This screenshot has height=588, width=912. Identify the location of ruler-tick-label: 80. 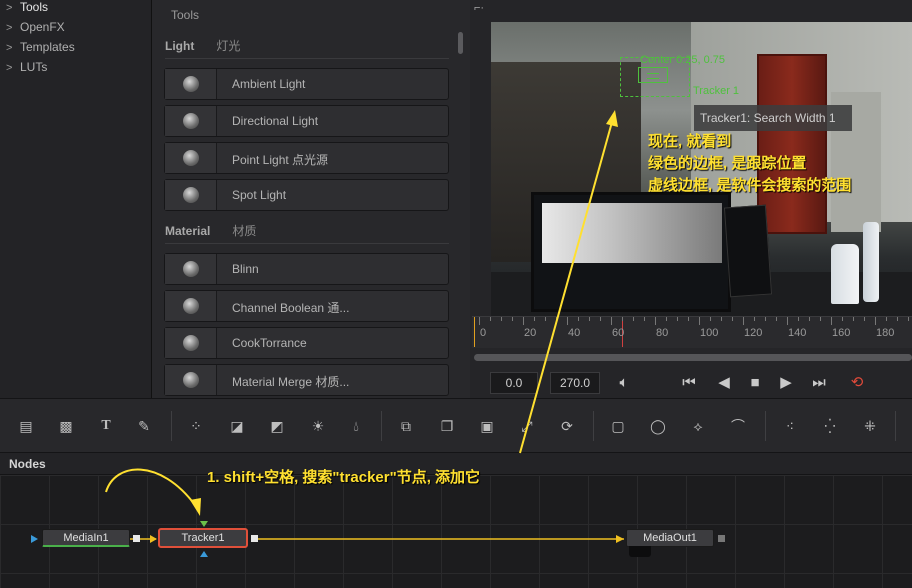
(662, 333).